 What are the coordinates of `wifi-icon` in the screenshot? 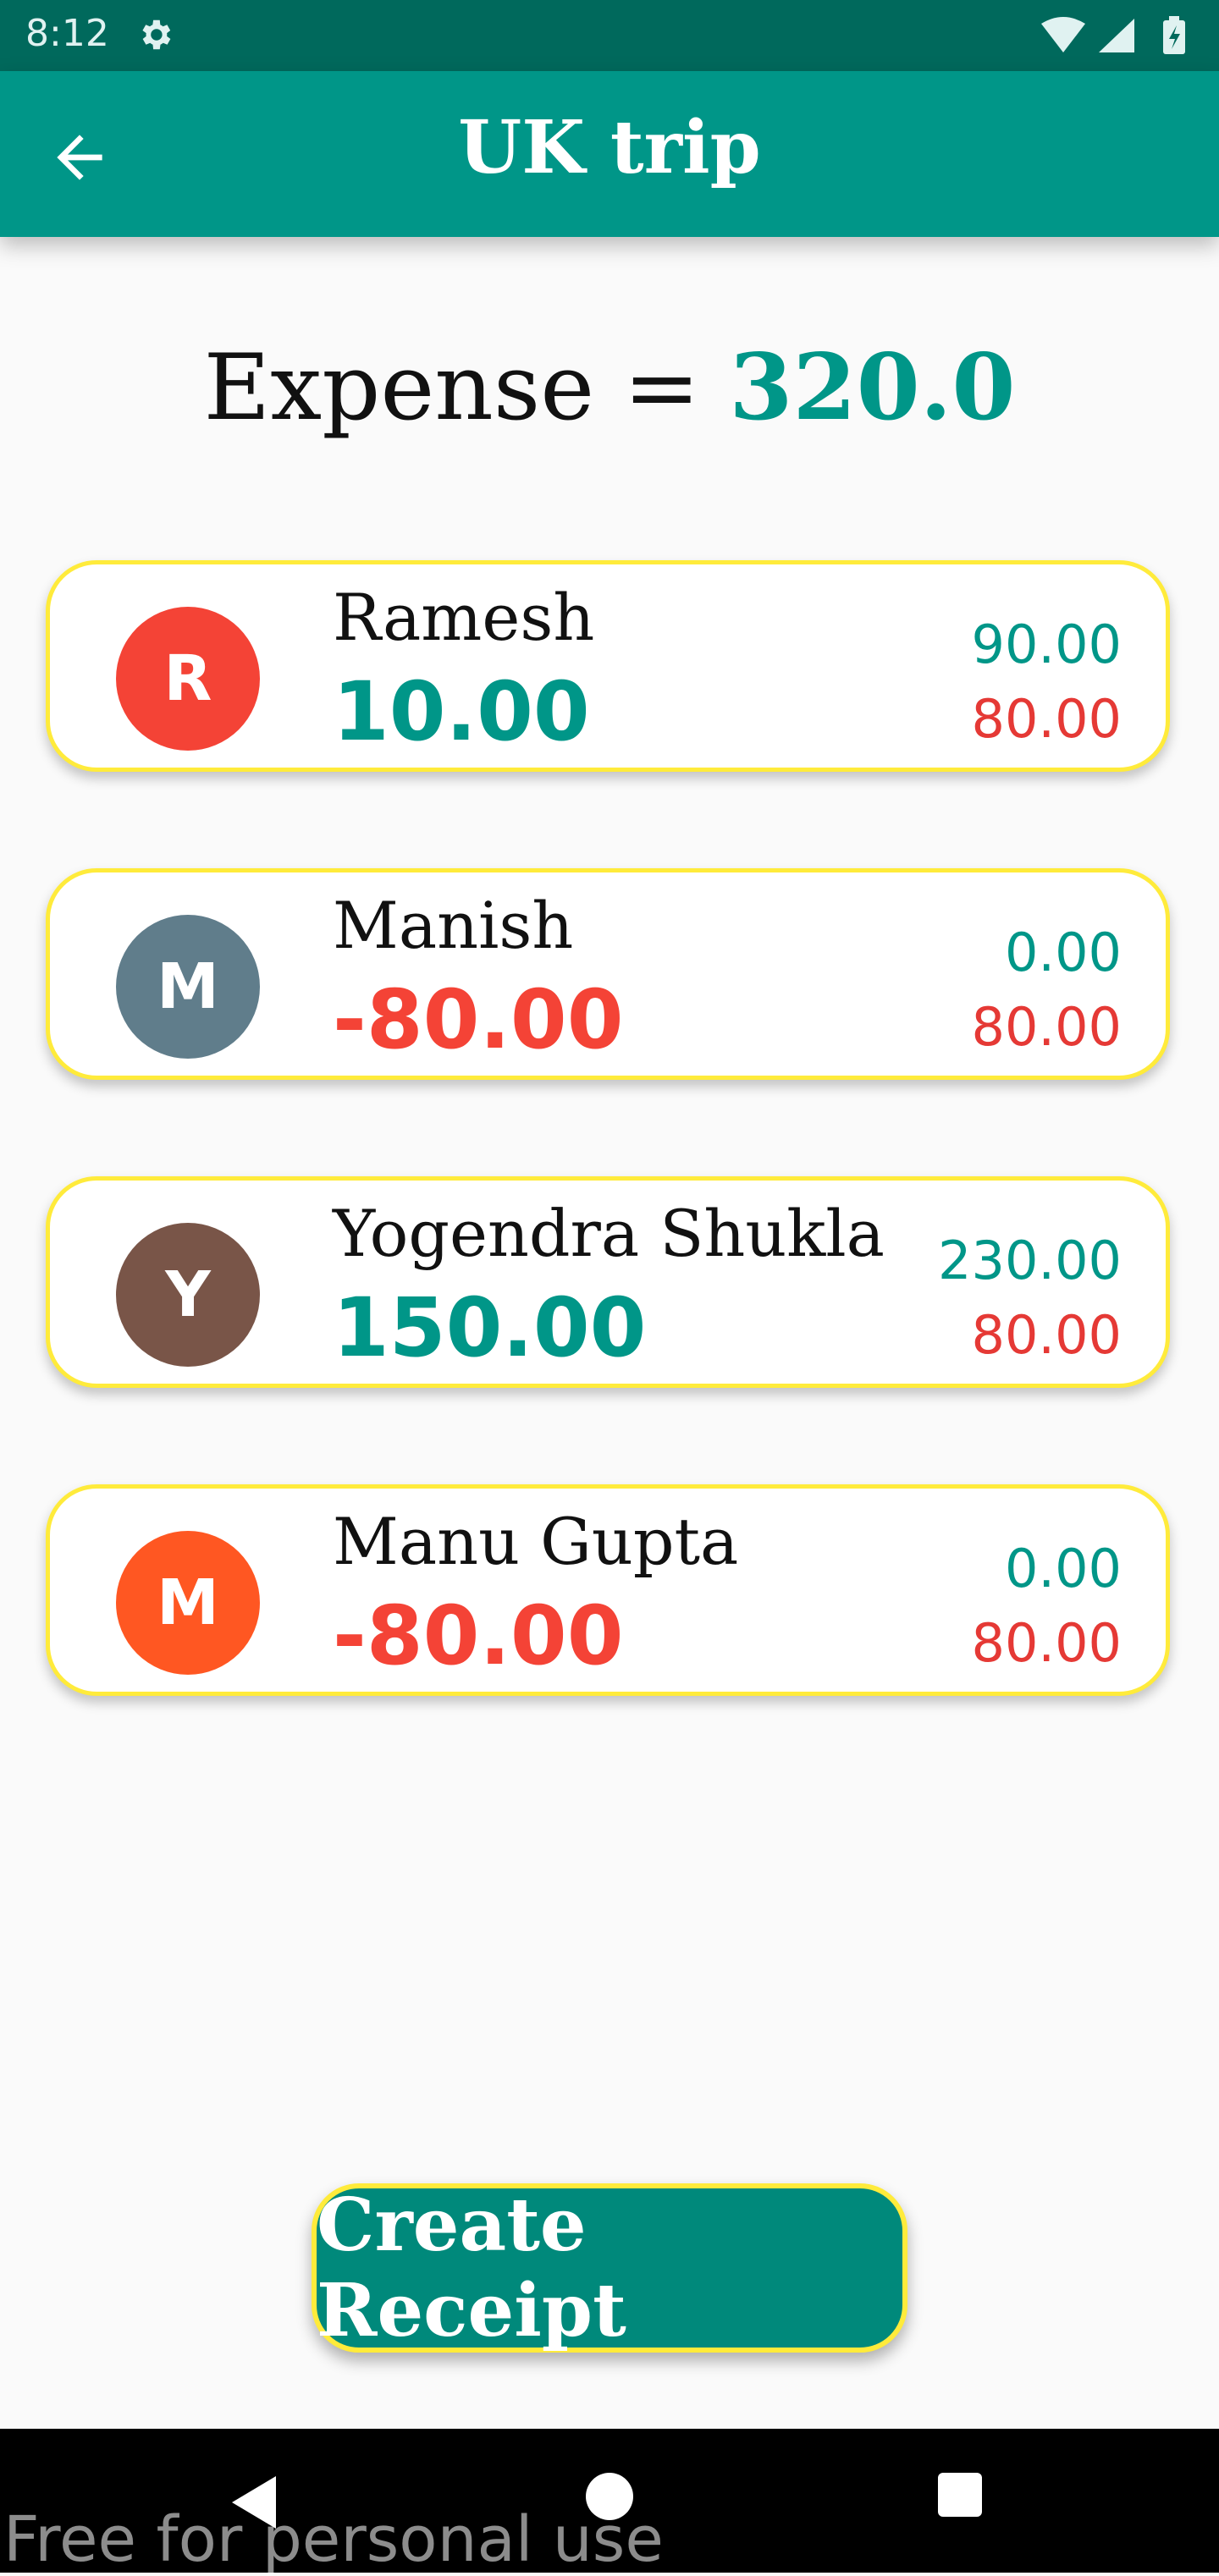 It's located at (1063, 34).